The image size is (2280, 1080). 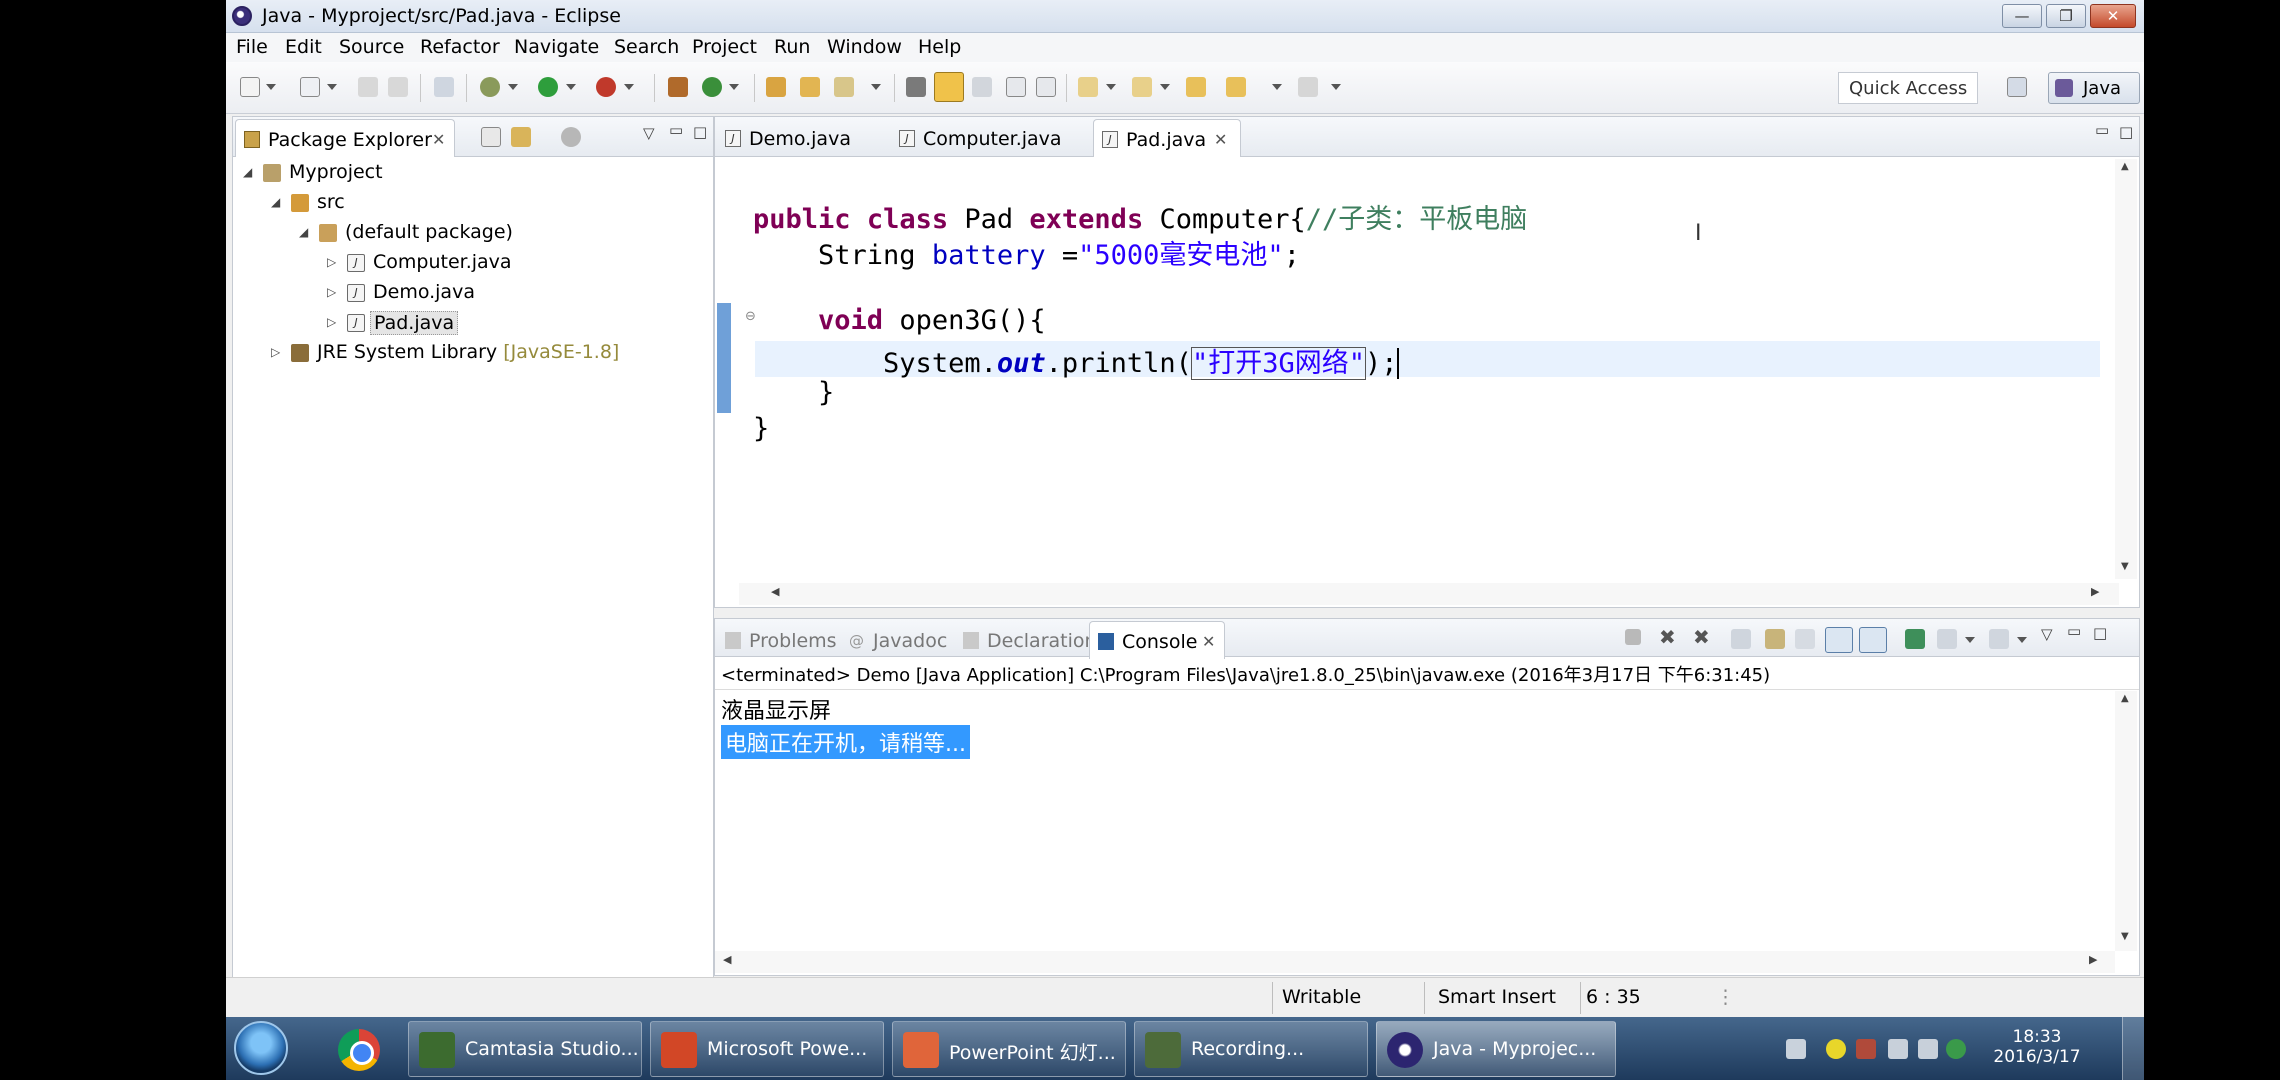 I want to click on open-task-icon, so click(x=810, y=87).